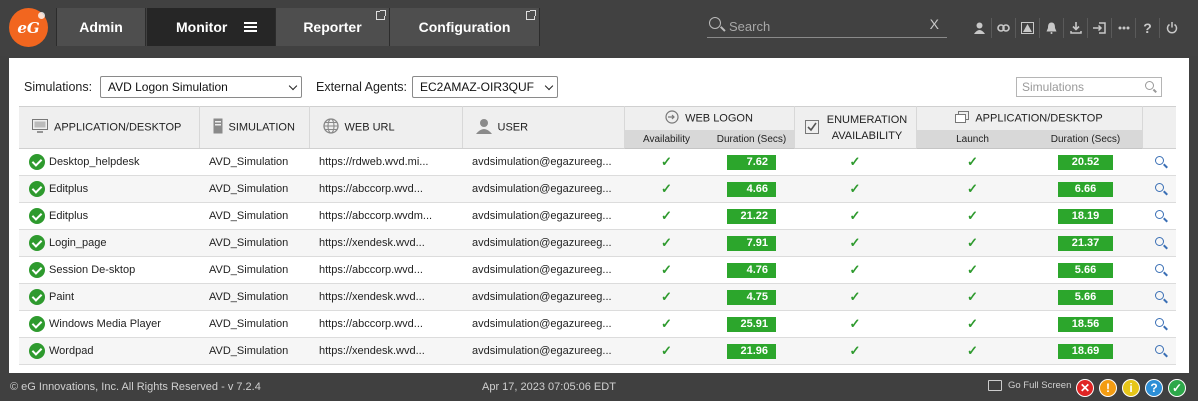 The height and width of the screenshot is (401, 1198). What do you see at coordinates (667, 140) in the screenshot?
I see `col-header-weblogon-availability: Availability` at bounding box center [667, 140].